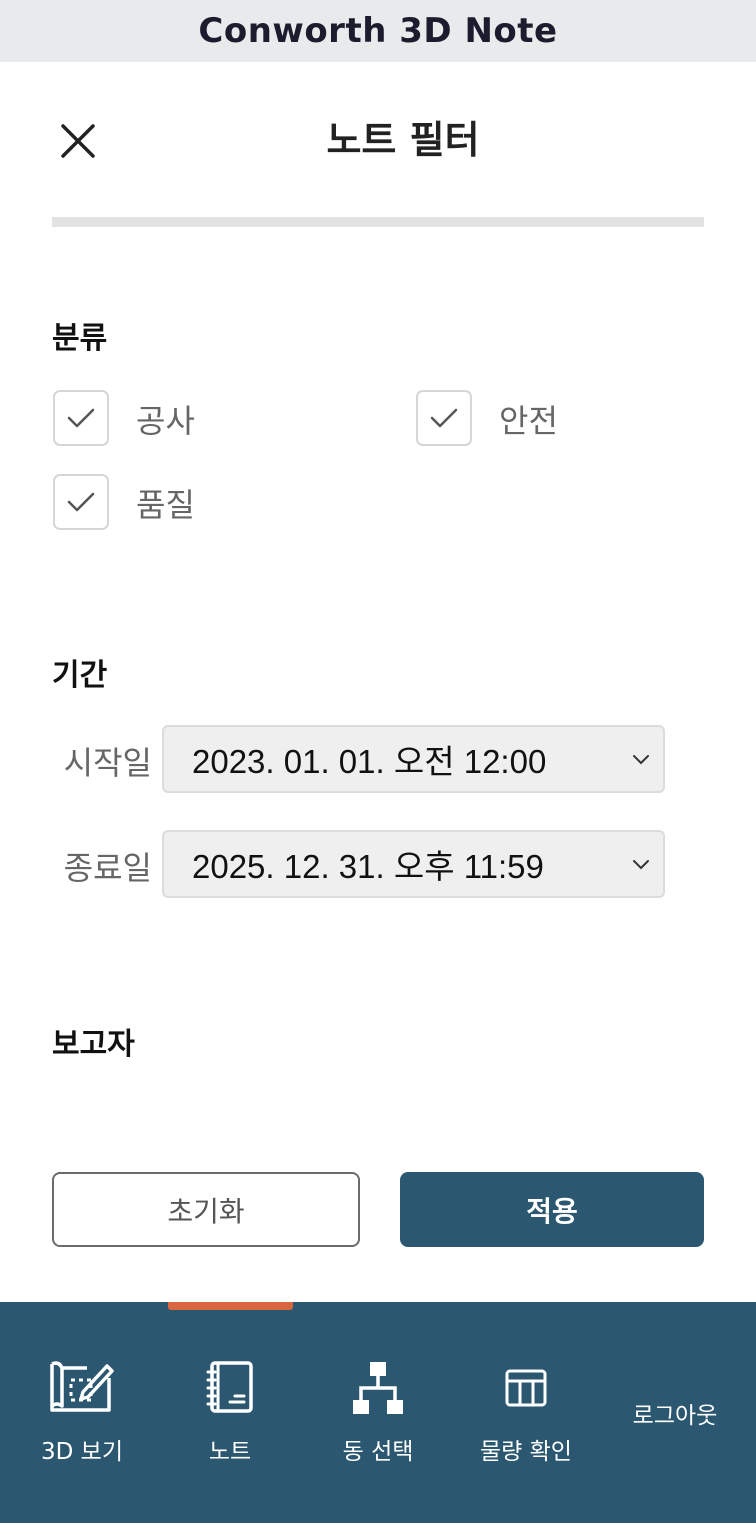 This screenshot has height=1523, width=756. What do you see at coordinates (526, 1412) in the screenshot?
I see `nav-item-quantity-check: 물량 확인` at bounding box center [526, 1412].